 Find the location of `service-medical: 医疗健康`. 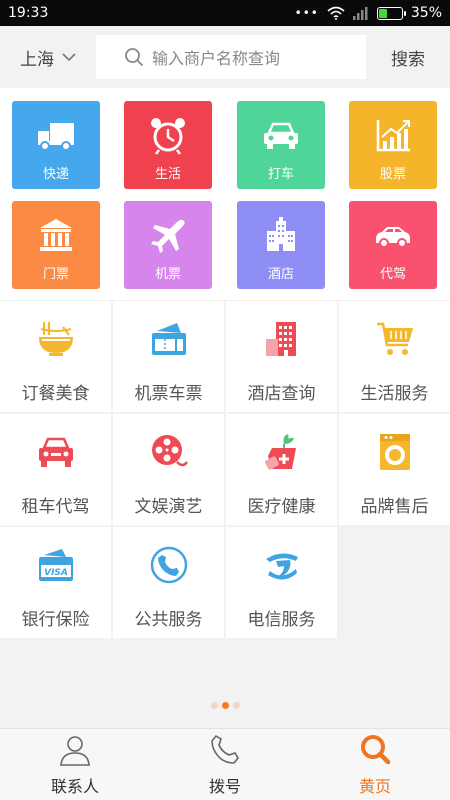

service-medical: 医疗健康 is located at coordinates (281, 469).